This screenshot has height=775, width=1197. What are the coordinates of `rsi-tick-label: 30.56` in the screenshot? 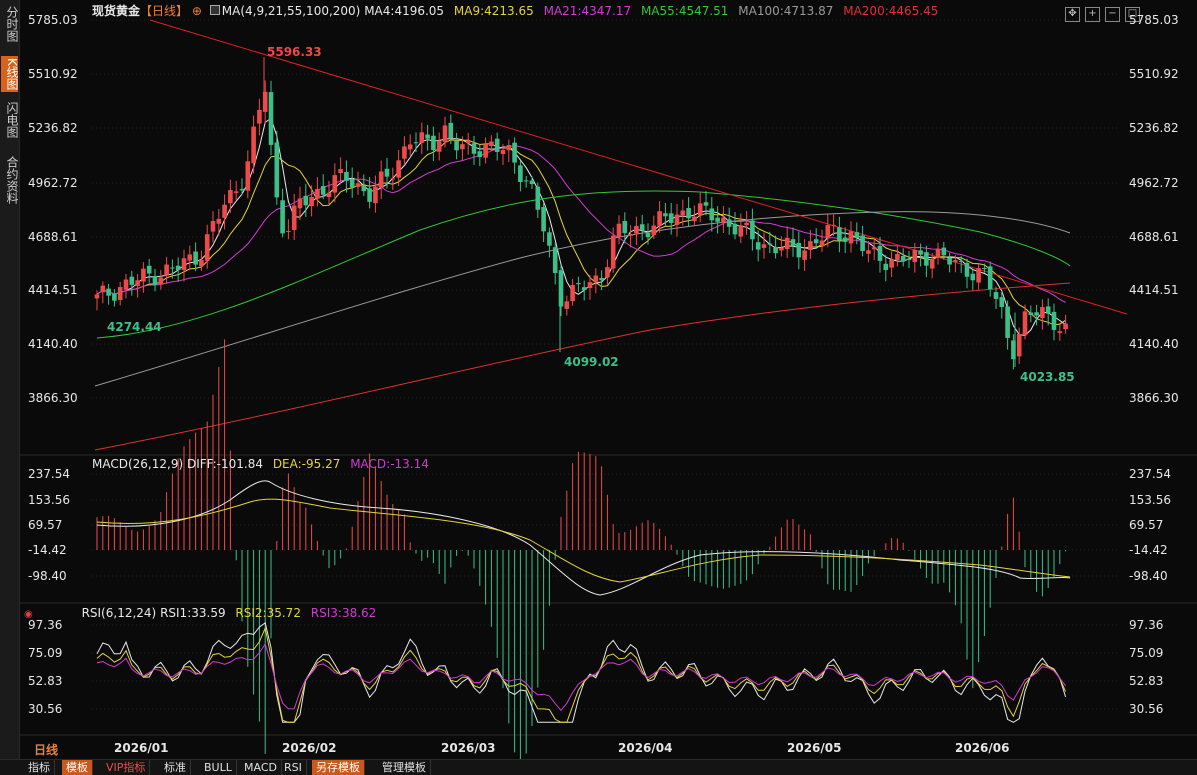 It's located at (1146, 709).